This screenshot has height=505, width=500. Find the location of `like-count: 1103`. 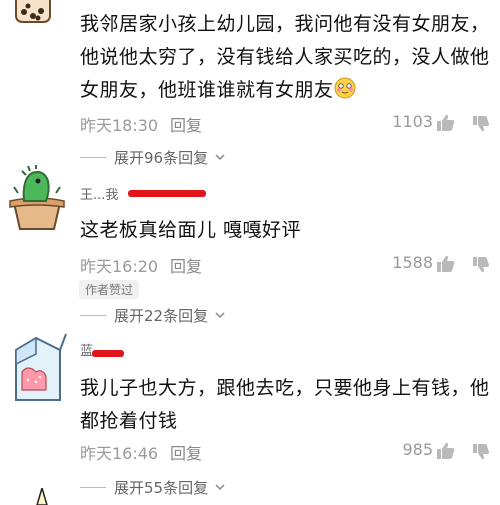

like-count: 1103 is located at coordinates (412, 121).